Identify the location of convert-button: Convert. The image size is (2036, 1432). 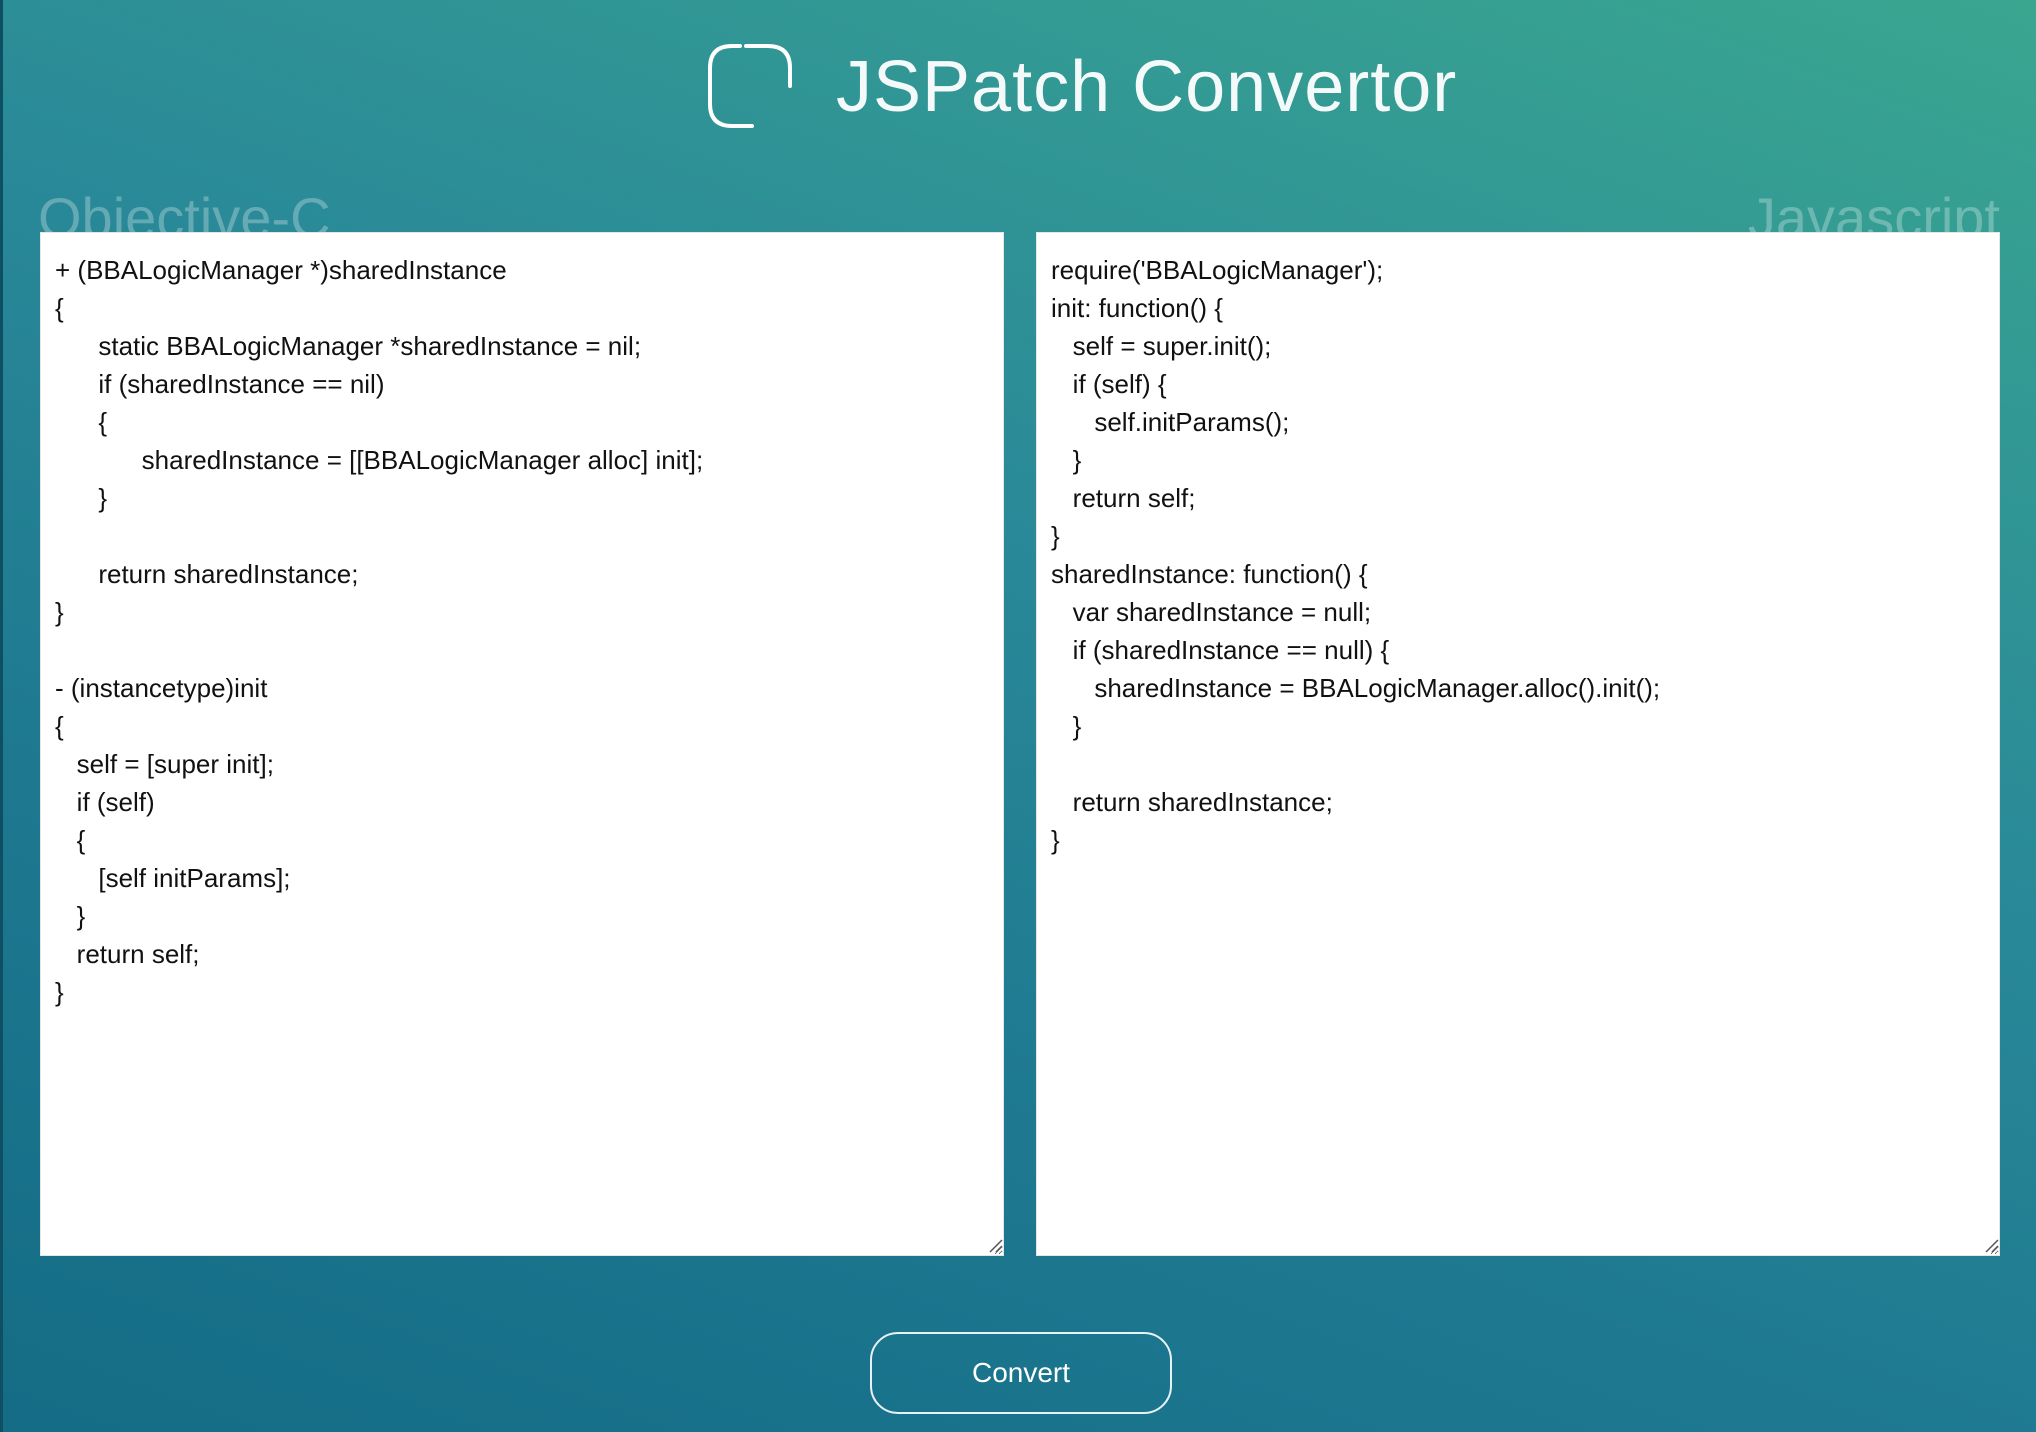
(1021, 1373).